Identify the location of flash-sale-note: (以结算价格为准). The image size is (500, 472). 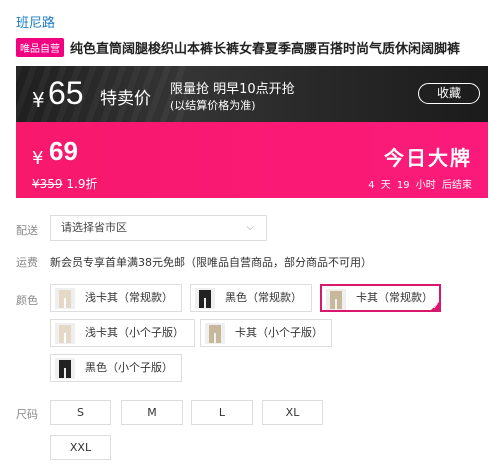
(213, 105).